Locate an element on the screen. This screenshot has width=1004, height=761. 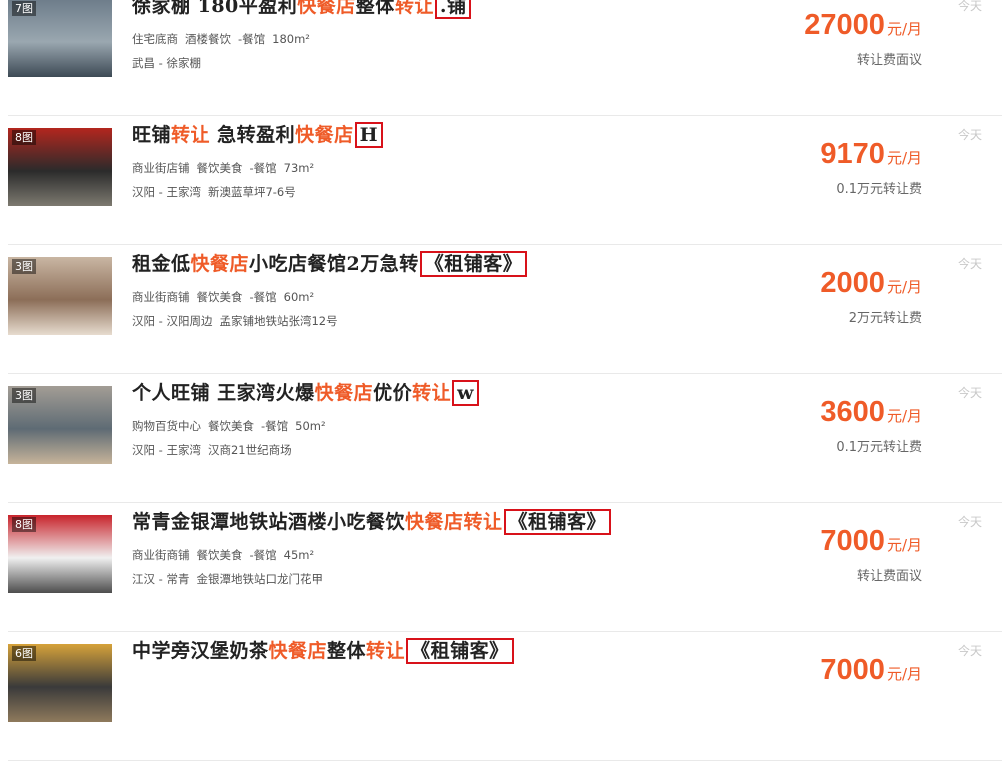
attribute-tag: 60m² is located at coordinates (299, 297).